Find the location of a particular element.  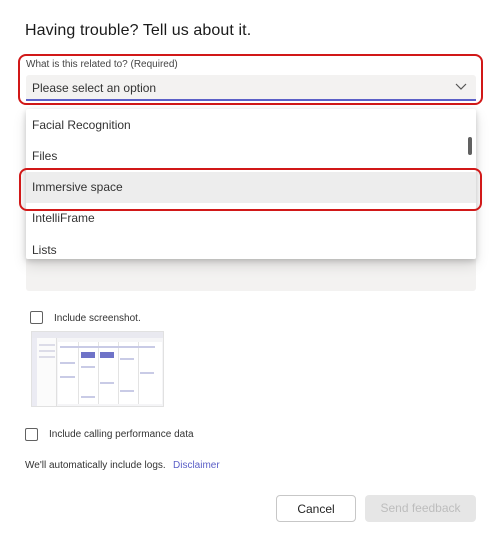

include-calling-data-checkbox is located at coordinates (31, 434).